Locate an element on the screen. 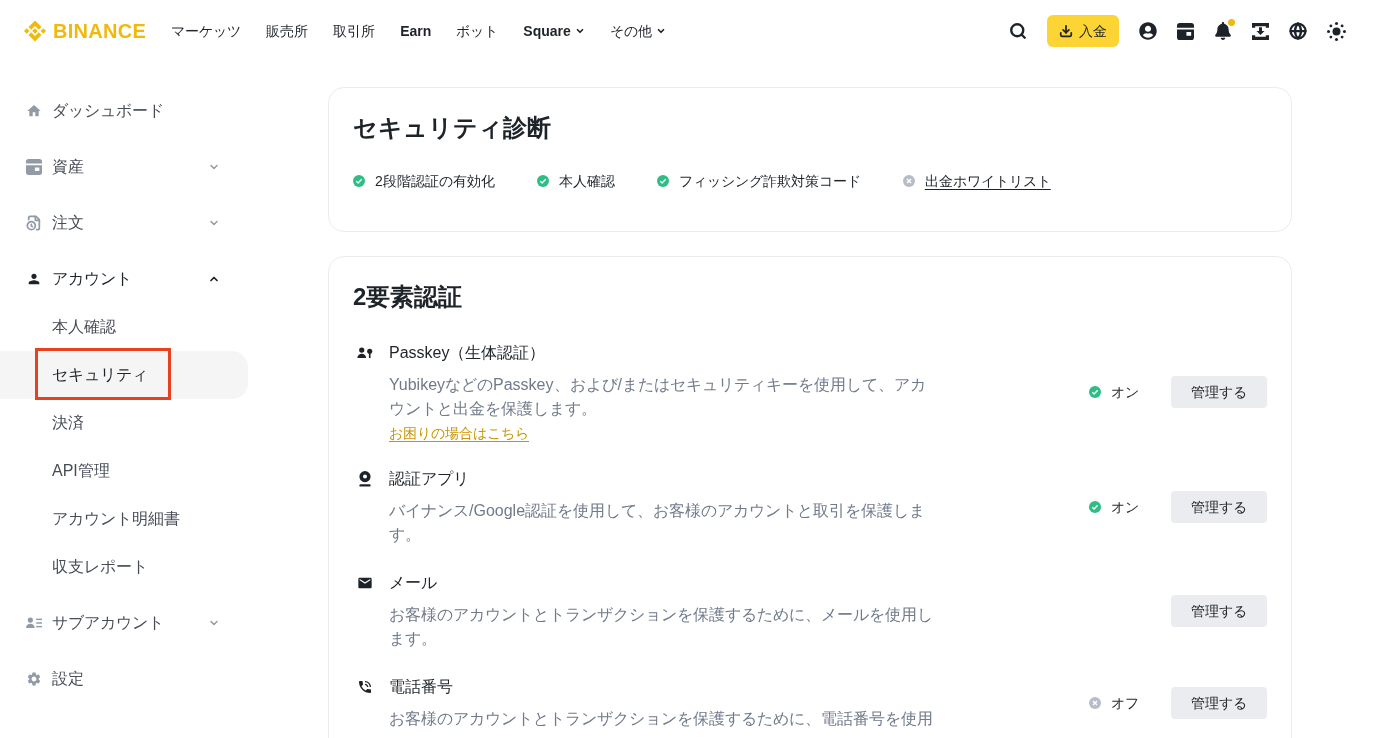 The image size is (1374, 738). nav-link: 販売所 is located at coordinates (287, 31).